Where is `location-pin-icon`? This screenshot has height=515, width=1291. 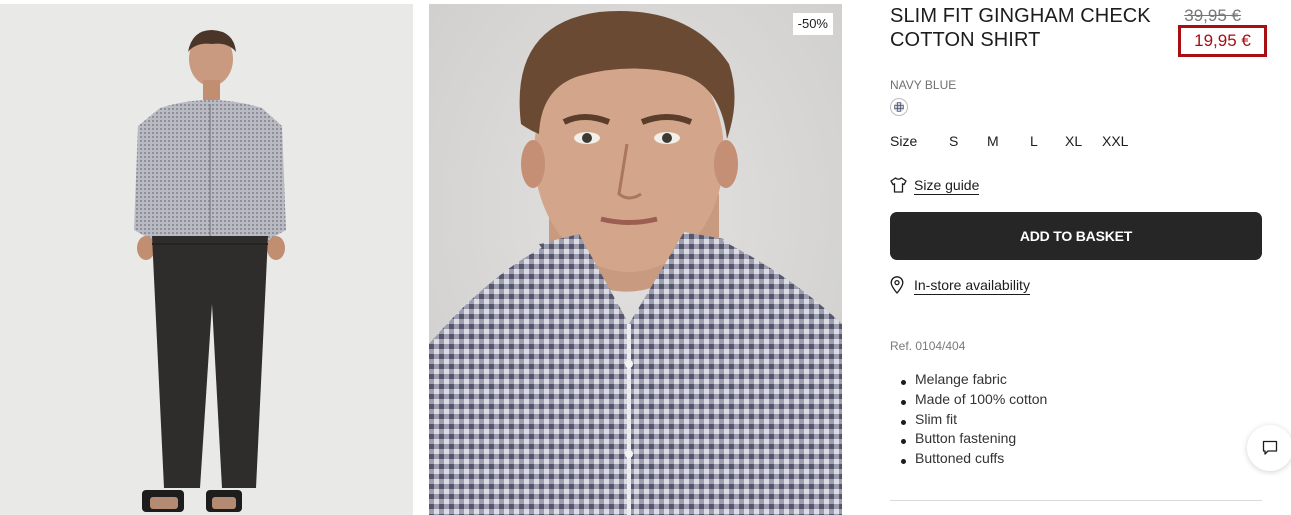 location-pin-icon is located at coordinates (897, 285).